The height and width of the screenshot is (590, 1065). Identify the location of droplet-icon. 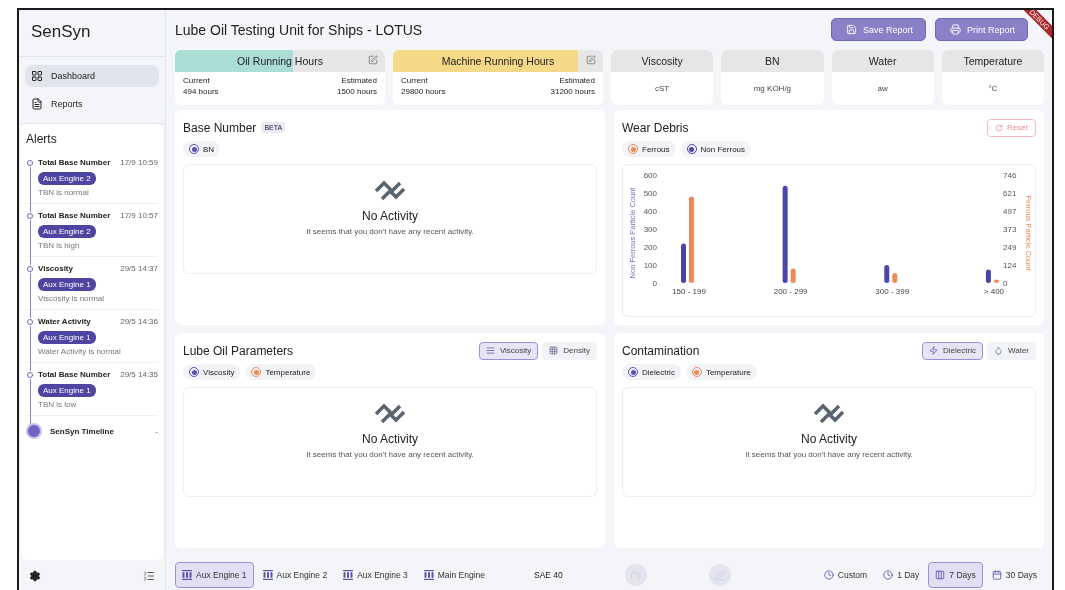
(998, 351).